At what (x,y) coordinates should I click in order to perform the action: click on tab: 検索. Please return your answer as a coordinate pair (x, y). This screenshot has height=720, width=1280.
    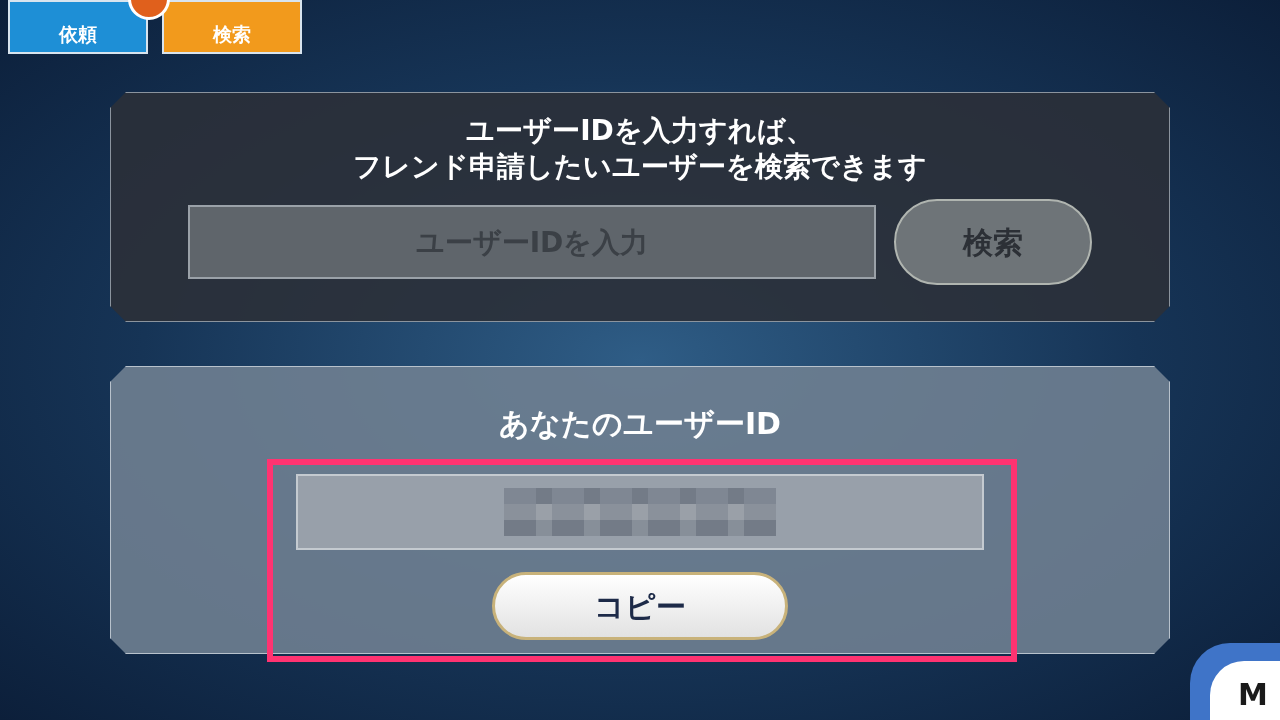
    Looking at the image, I should click on (232, 27).